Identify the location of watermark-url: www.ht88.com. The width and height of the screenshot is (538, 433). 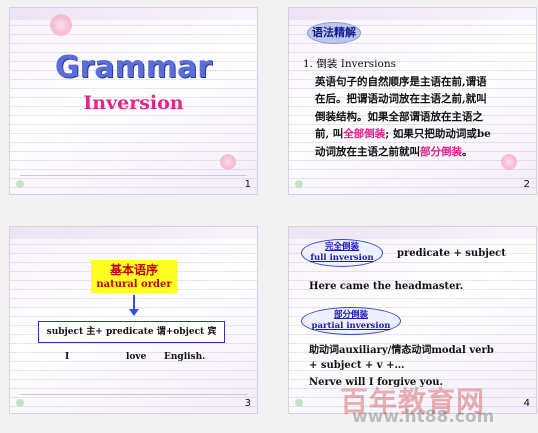
(423, 417).